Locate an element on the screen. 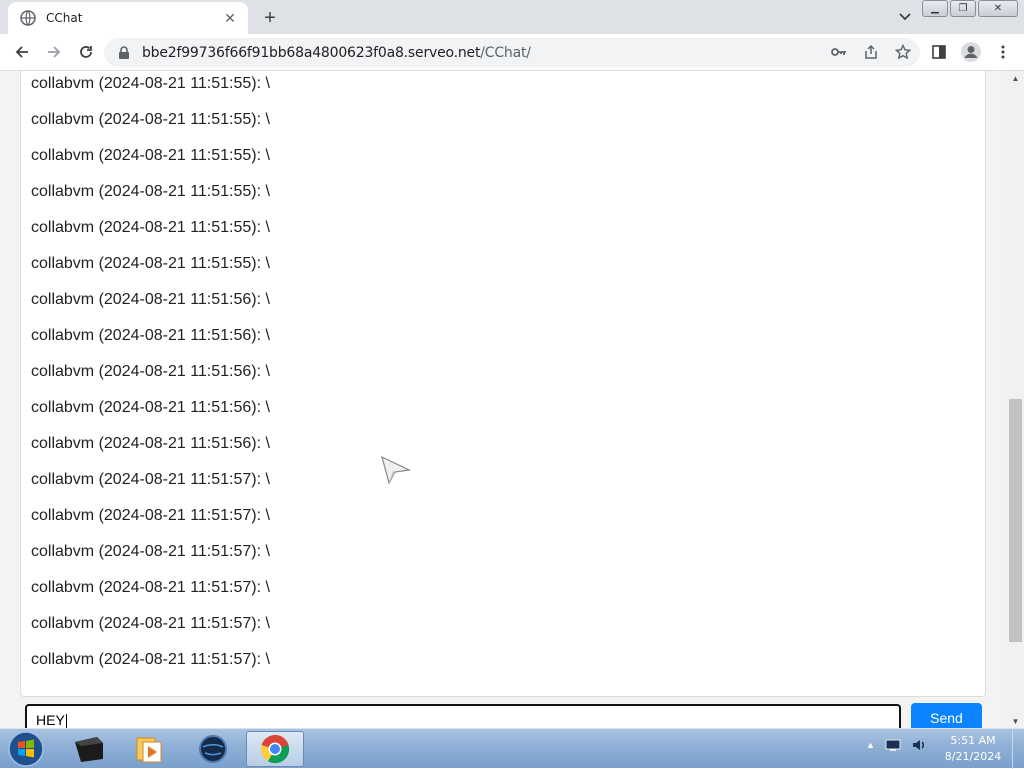 The height and width of the screenshot is (769, 1024). scrollbar-thumb is located at coordinates (1015, 520).